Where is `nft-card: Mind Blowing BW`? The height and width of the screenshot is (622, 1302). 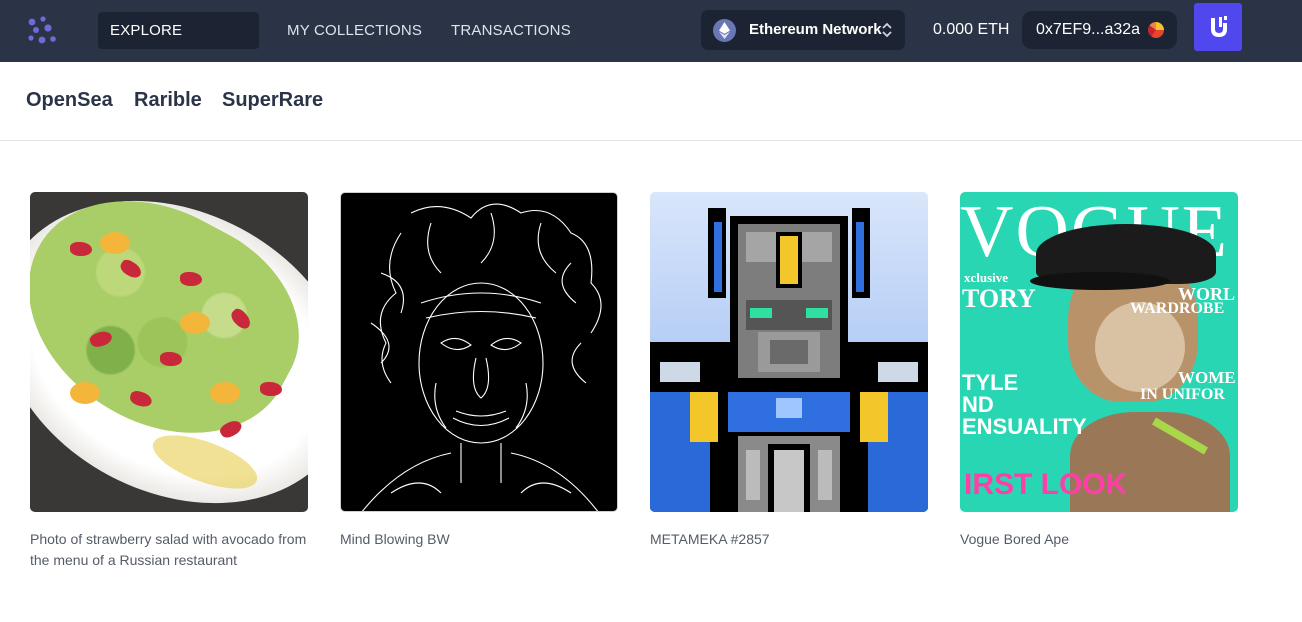 nft-card: Mind Blowing BW is located at coordinates (479, 371).